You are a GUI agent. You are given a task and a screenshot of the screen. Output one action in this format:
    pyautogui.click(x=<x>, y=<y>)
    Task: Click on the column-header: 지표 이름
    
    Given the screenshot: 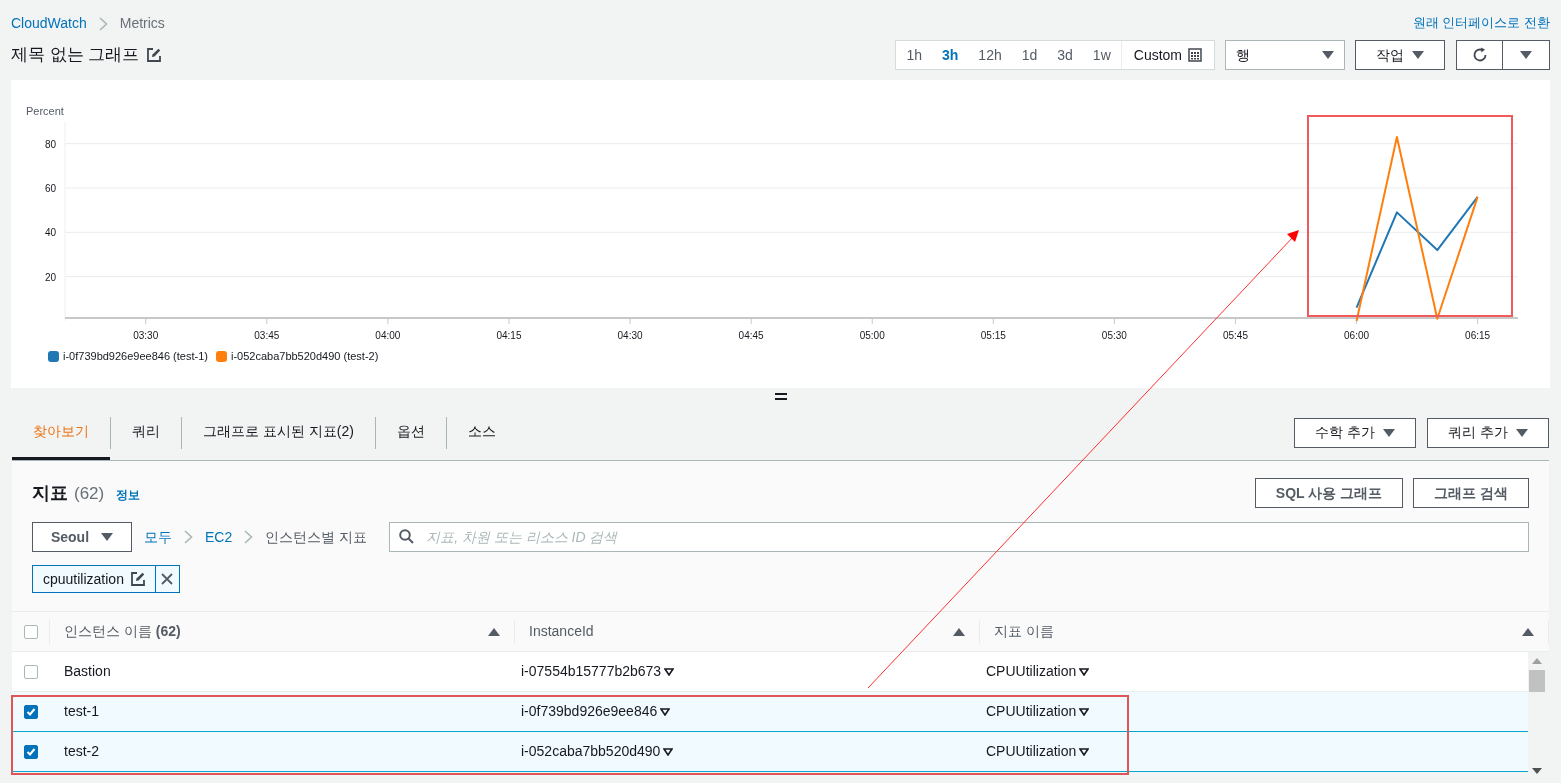 What is the action you would take?
    pyautogui.click(x=1024, y=631)
    